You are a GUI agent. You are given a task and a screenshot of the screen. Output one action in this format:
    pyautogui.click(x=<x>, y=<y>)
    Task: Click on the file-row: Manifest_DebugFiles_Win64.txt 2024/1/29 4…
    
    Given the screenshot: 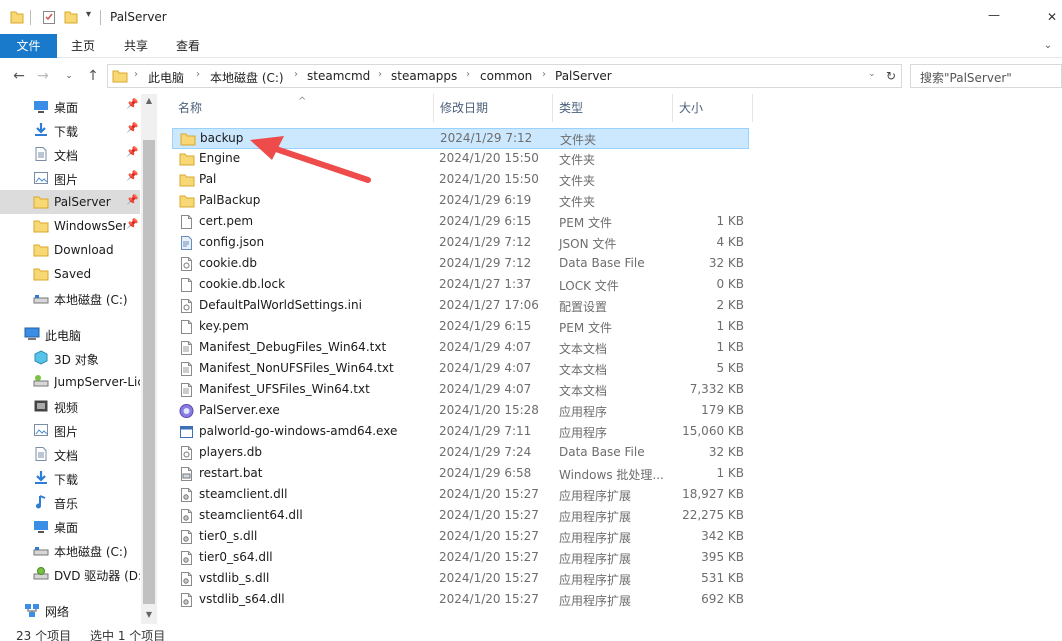 What is the action you would take?
    pyautogui.click(x=460, y=348)
    